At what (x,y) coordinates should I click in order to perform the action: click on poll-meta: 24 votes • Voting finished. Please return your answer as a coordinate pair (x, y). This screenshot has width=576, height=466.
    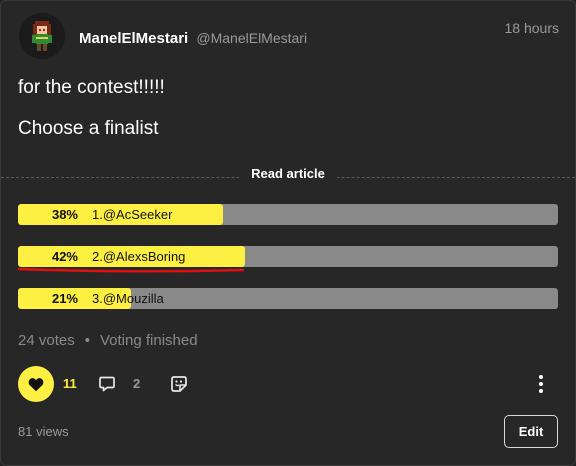
    Looking at the image, I should click on (108, 340).